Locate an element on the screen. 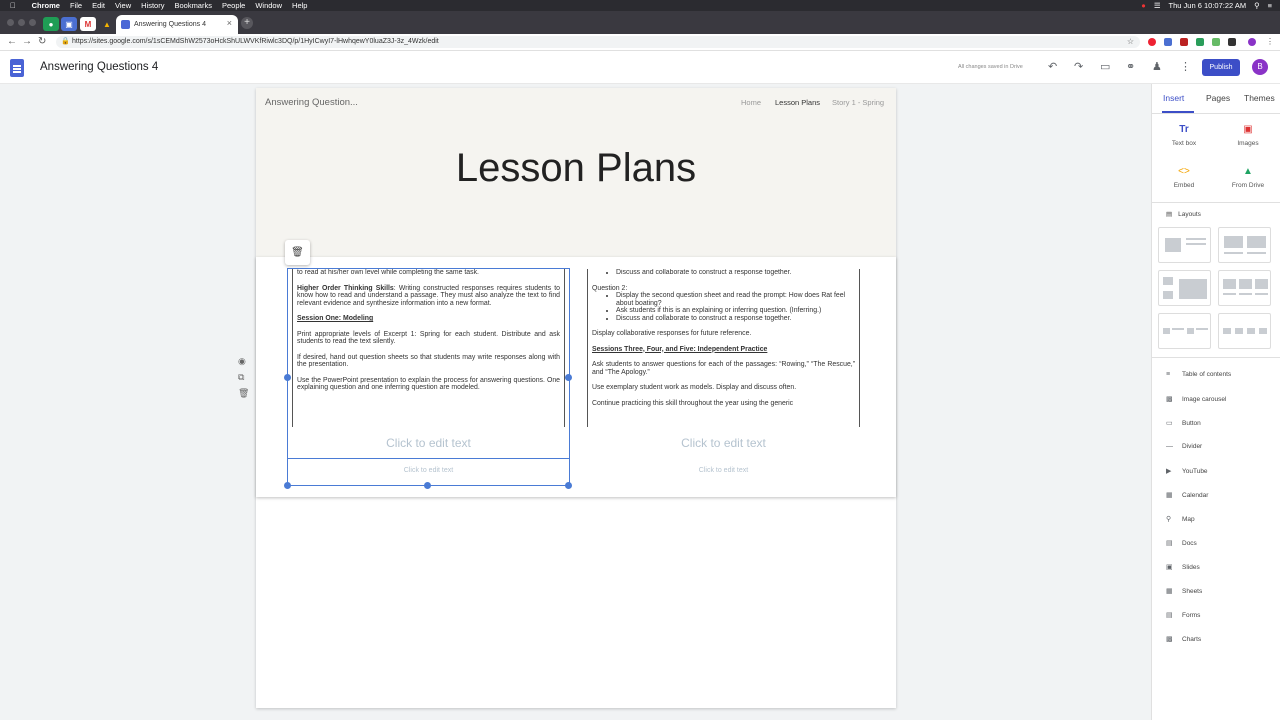 Image resolution: width=1280 pixels, height=720 pixels. tab-title: Answering Questions 4 is located at coordinates (170, 24).